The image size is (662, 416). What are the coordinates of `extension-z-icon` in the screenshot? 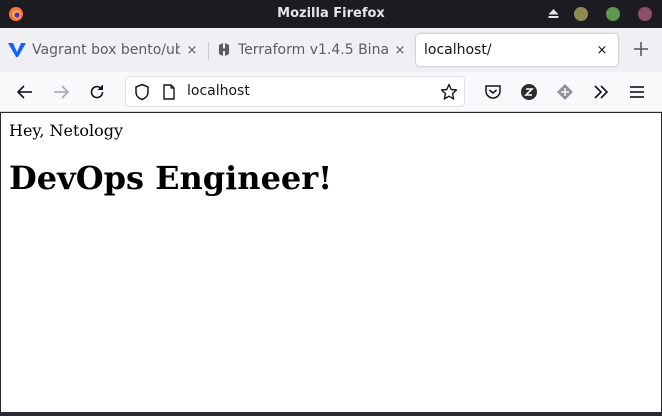 It's located at (529, 92).